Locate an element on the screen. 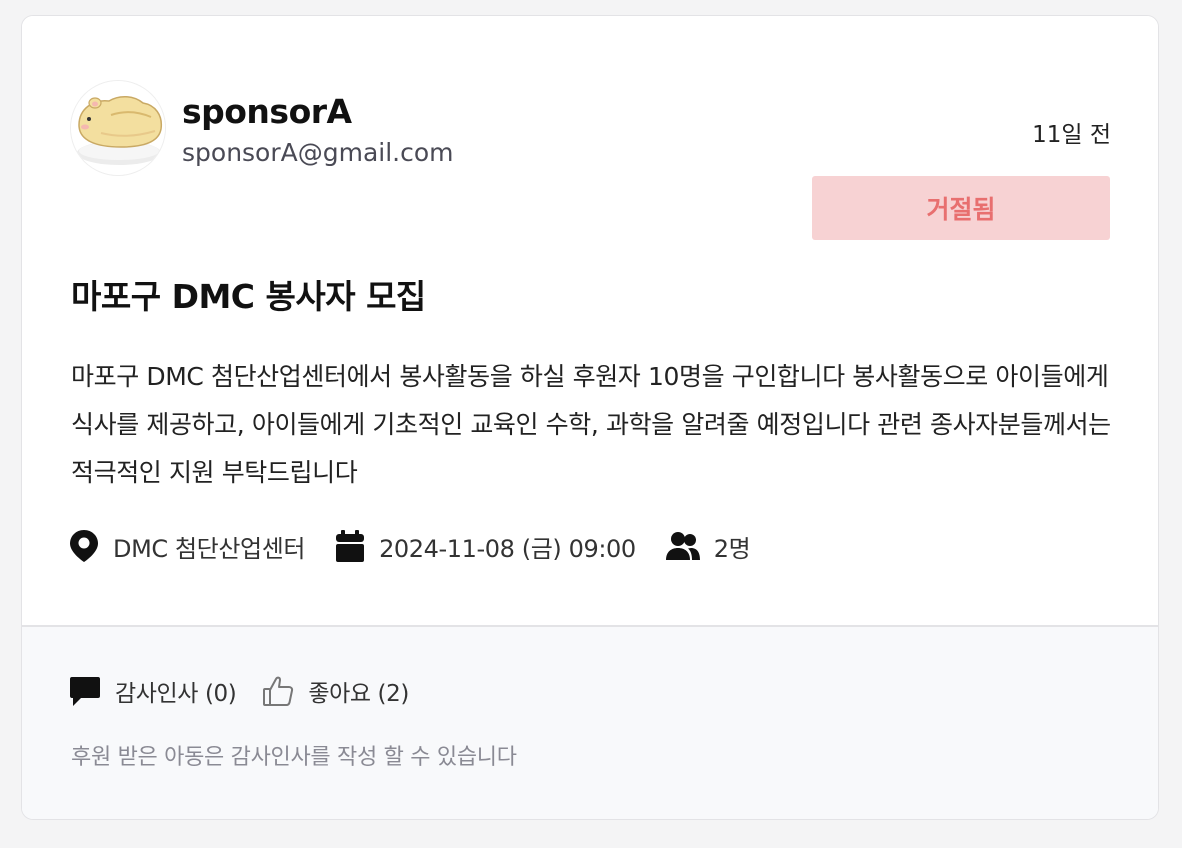  user-name: sponsorA is located at coordinates (267, 111).